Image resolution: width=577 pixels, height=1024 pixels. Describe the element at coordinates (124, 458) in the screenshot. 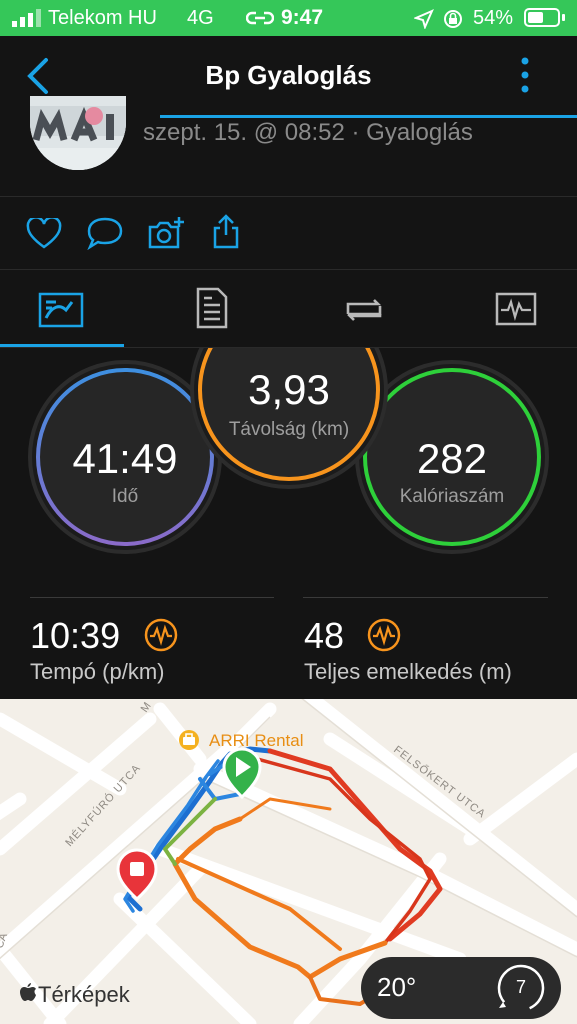

I see `time-value: 41:49` at that location.